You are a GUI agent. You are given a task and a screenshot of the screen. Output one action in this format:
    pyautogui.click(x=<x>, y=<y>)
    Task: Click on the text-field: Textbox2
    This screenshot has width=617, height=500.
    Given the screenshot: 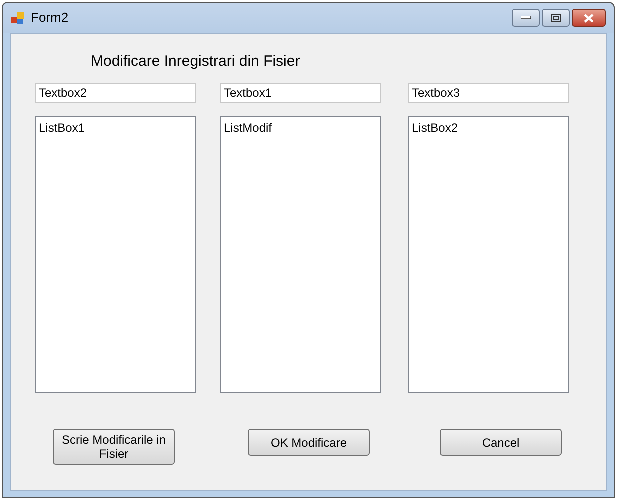 What is the action you would take?
    pyautogui.click(x=115, y=93)
    